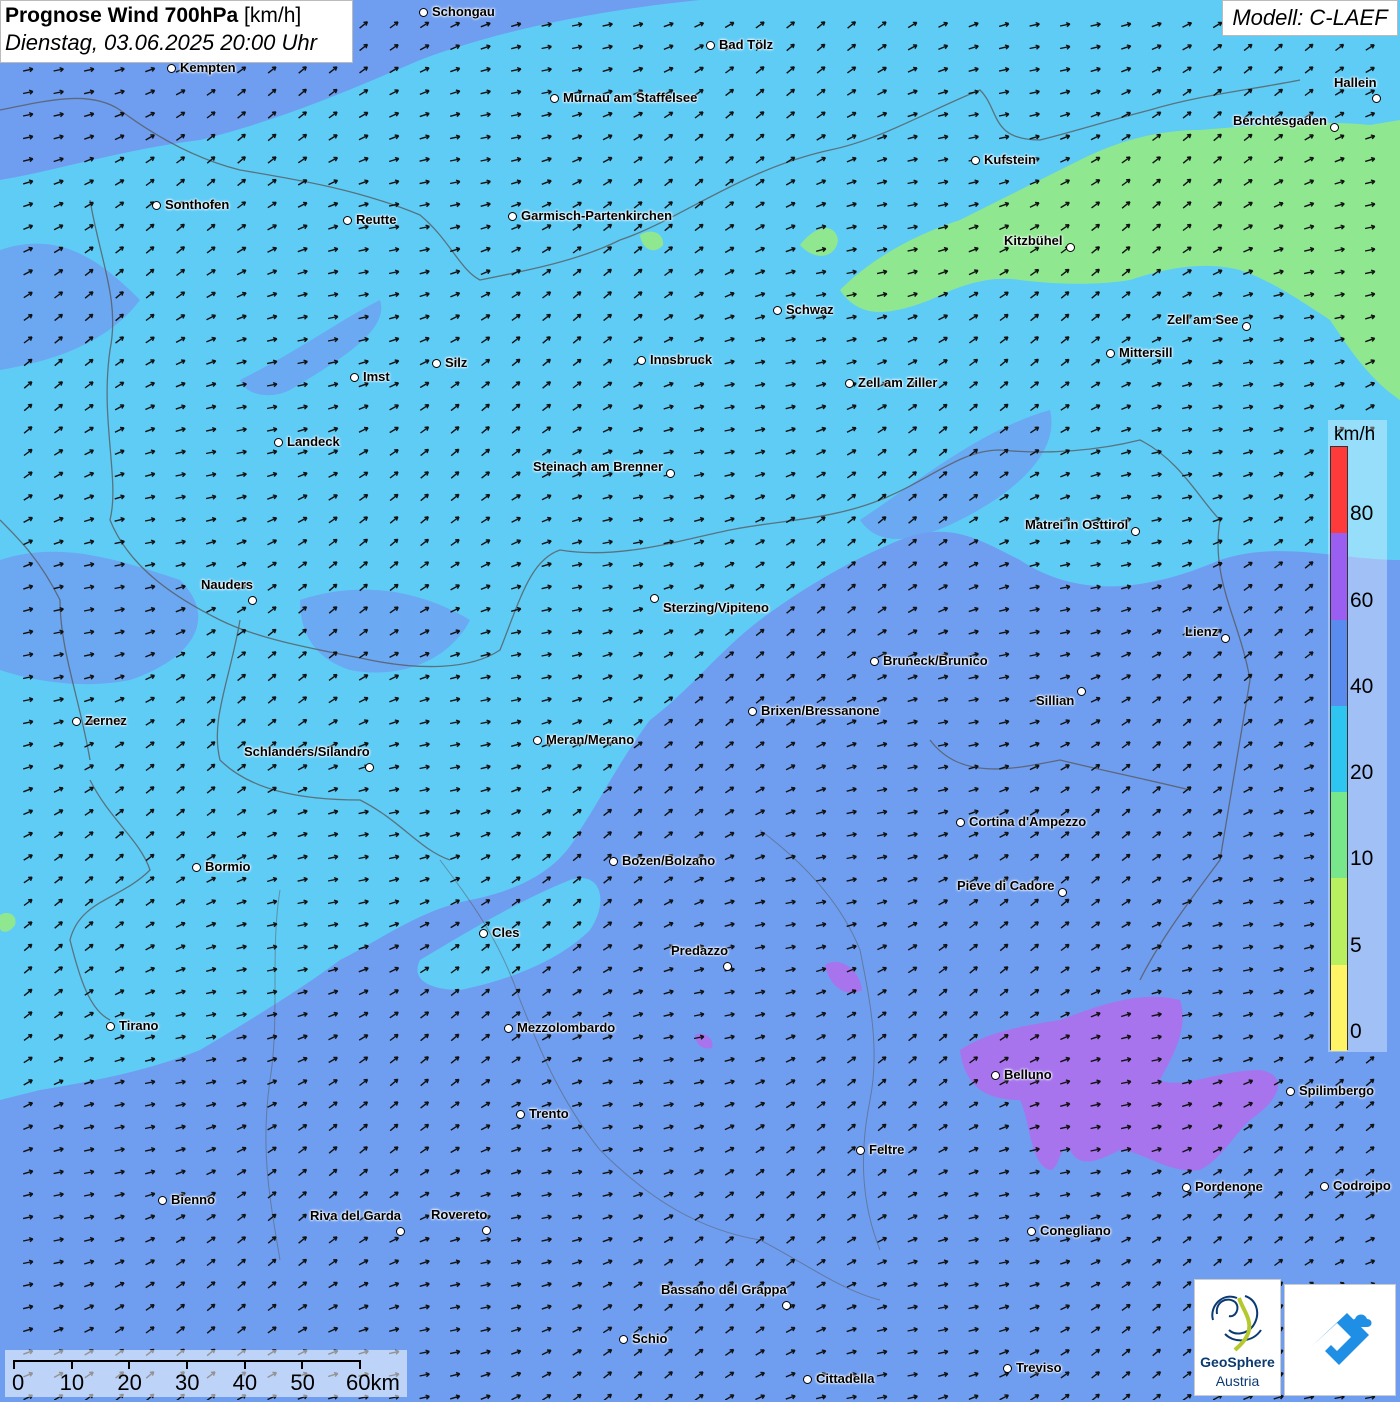 The height and width of the screenshot is (1402, 1400). What do you see at coordinates (598, 466) in the screenshot?
I see `city-label: Steinach am Brenner` at bounding box center [598, 466].